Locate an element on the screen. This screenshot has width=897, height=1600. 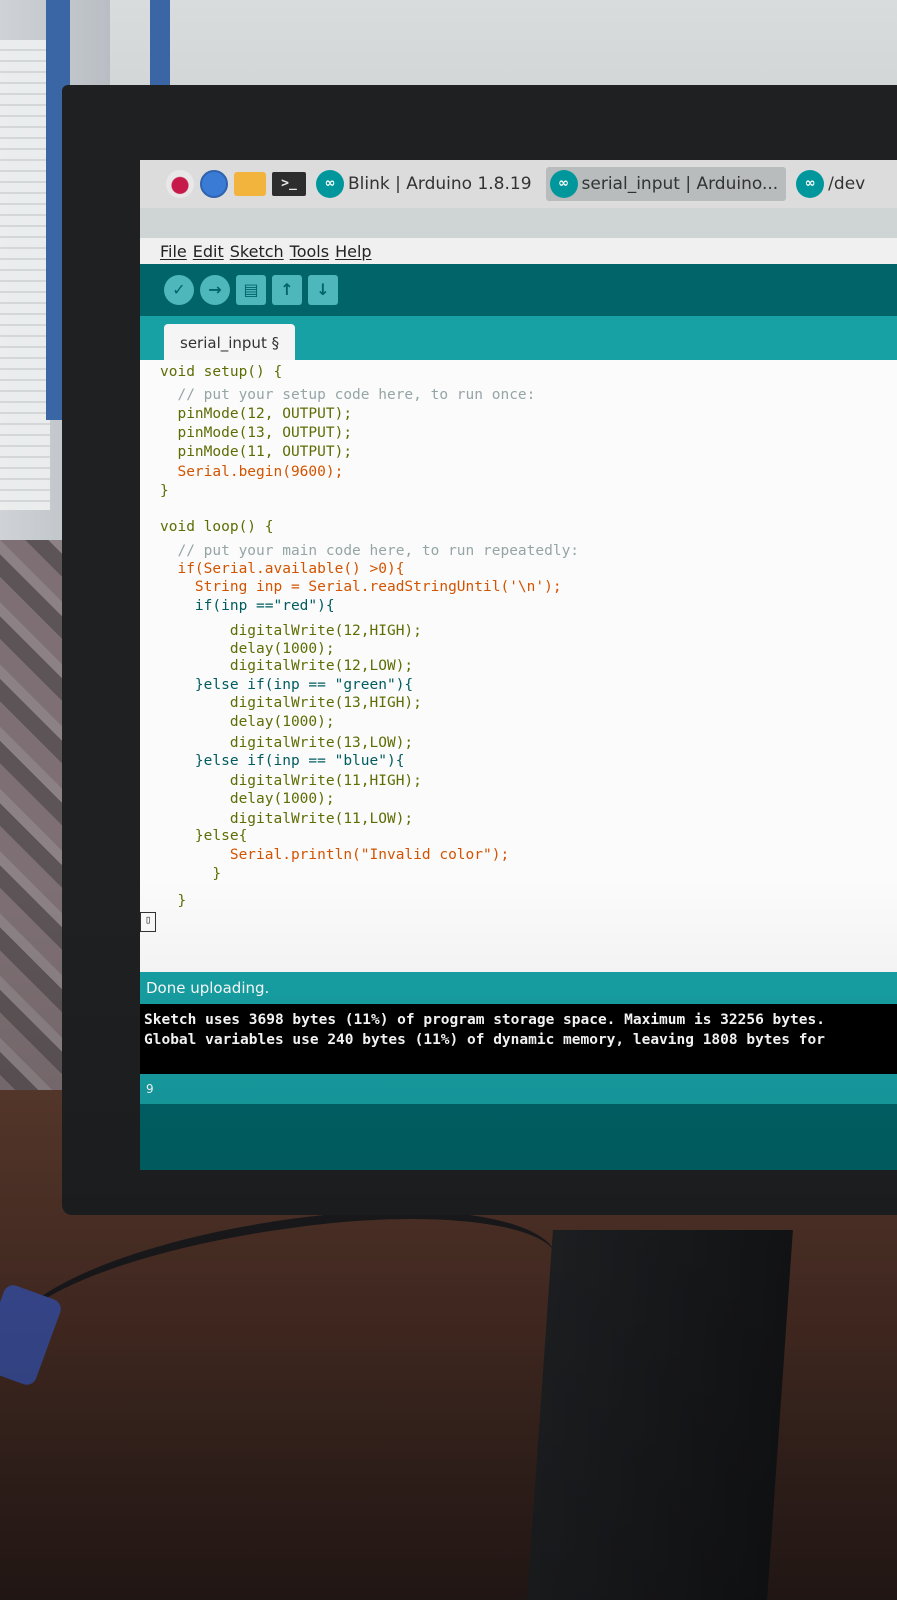
tab-serial-input: serial_input § is located at coordinates (230, 342).